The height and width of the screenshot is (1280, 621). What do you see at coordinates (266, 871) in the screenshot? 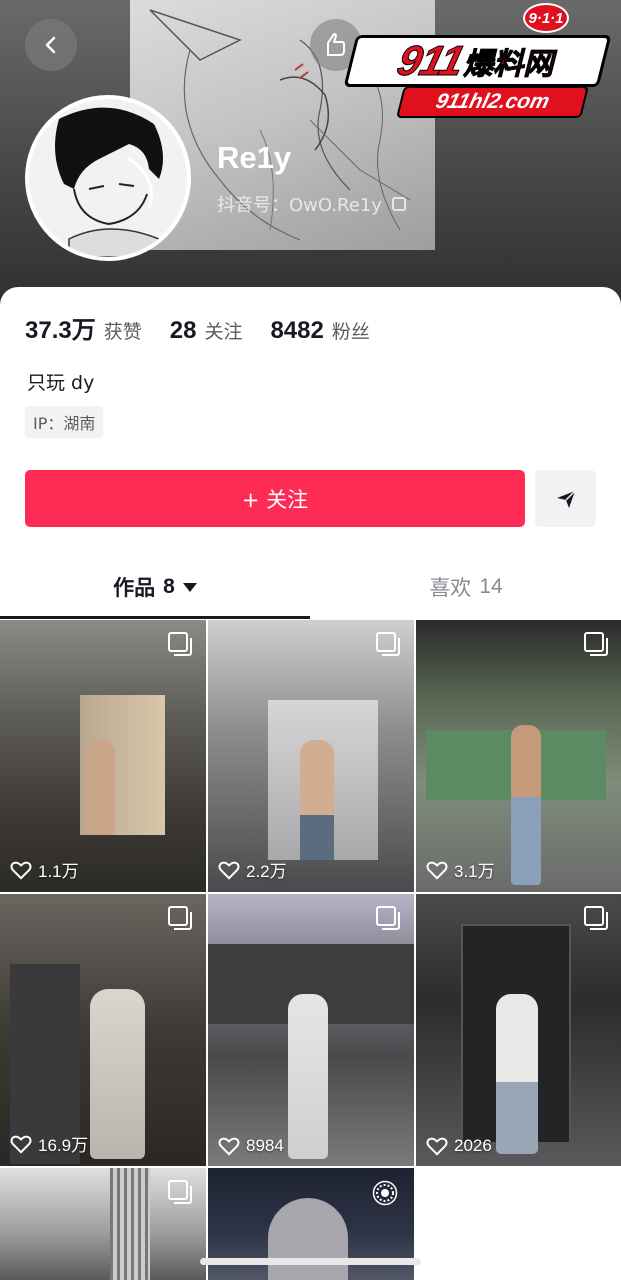
I see `like-count-text: 2.2万` at bounding box center [266, 871].